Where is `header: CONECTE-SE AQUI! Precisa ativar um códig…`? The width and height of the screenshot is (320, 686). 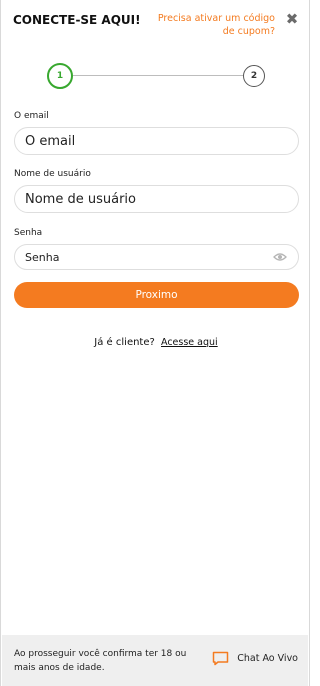 header: CONECTE-SE AQUI! Precisa ativar um códig… is located at coordinates (156, 27).